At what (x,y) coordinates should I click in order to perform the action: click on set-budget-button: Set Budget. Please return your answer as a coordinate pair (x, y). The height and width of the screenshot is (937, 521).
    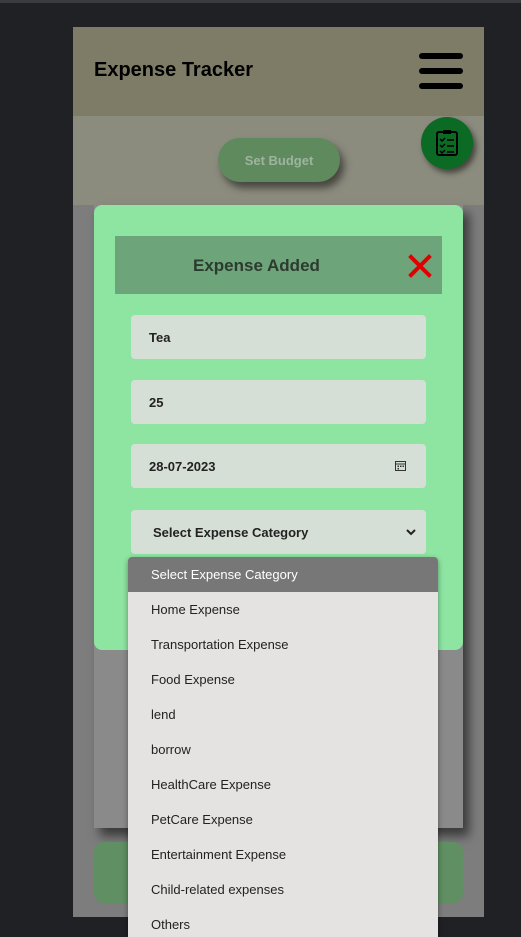
    Looking at the image, I should click on (279, 160).